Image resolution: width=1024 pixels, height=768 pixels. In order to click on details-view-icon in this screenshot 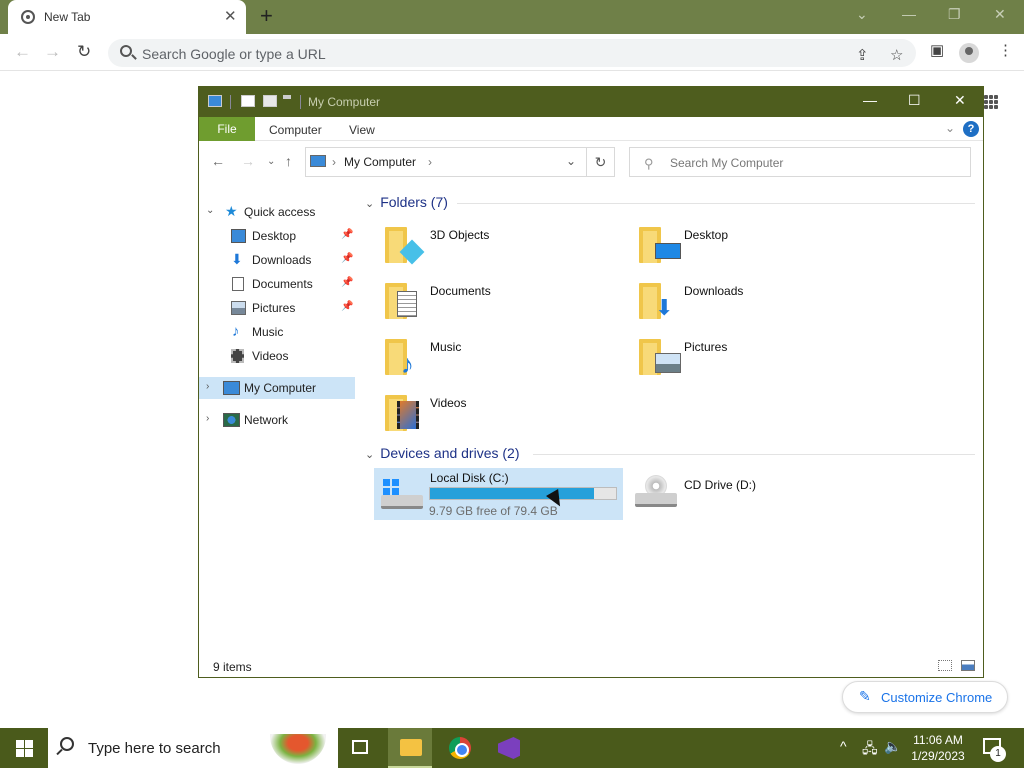, I will do `click(945, 665)`.